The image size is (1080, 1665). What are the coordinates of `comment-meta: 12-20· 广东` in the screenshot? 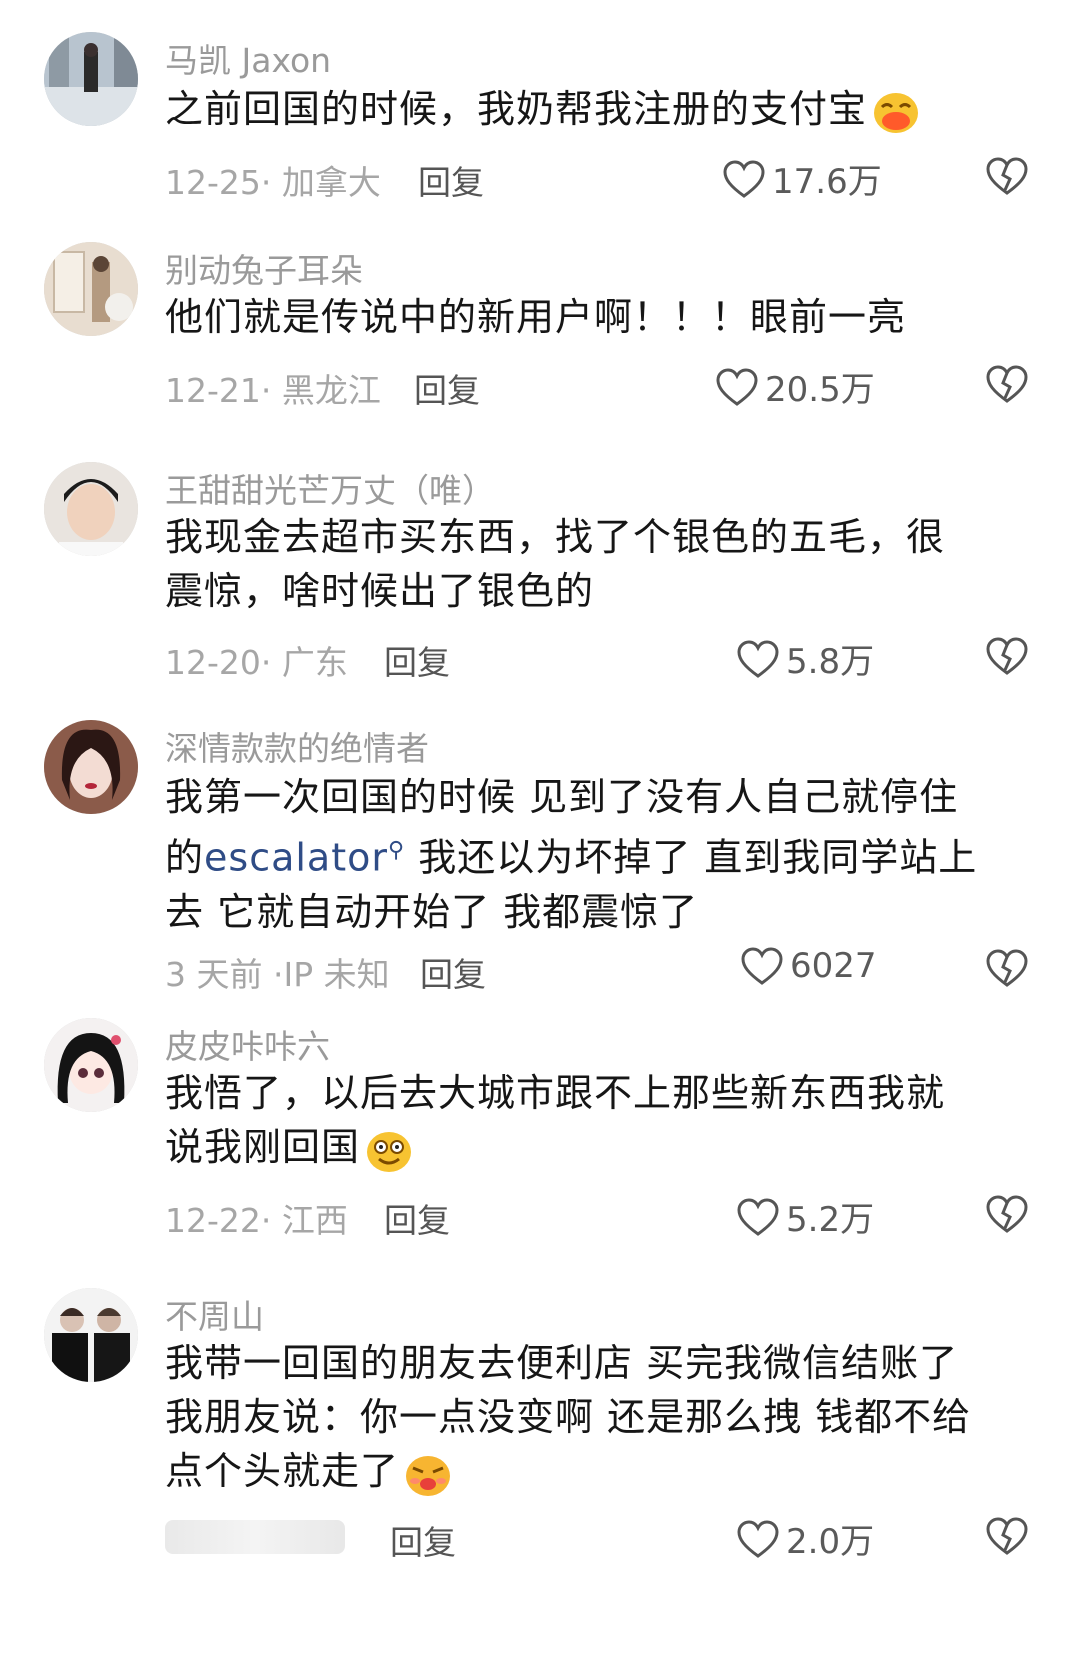 It's located at (256, 662).